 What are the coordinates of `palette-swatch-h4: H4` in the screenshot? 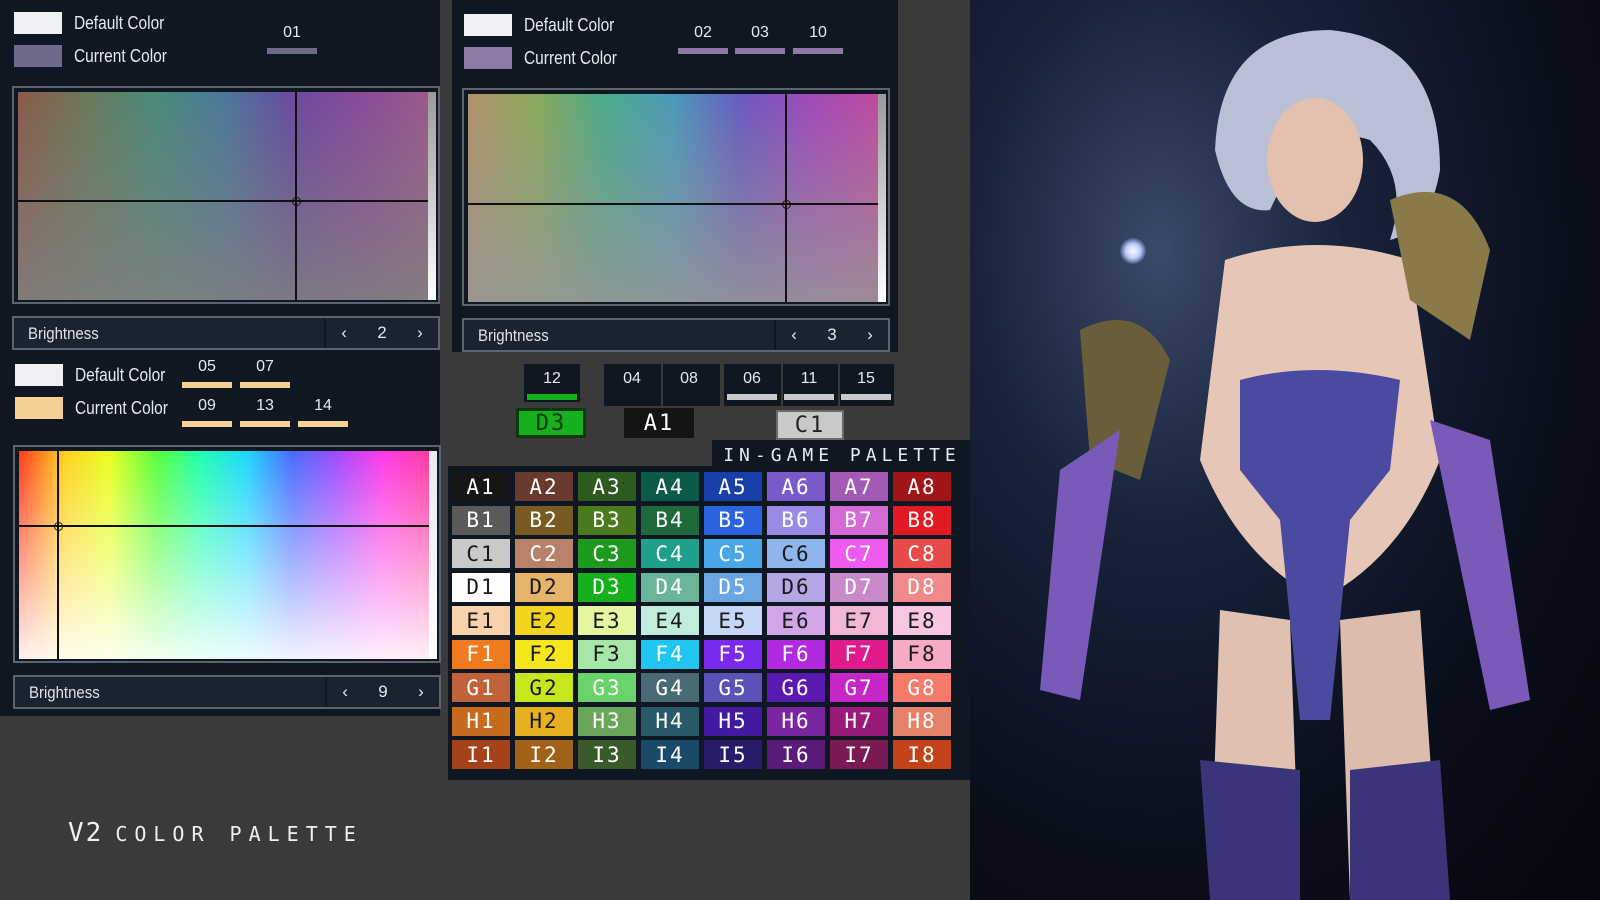 It's located at (670, 721).